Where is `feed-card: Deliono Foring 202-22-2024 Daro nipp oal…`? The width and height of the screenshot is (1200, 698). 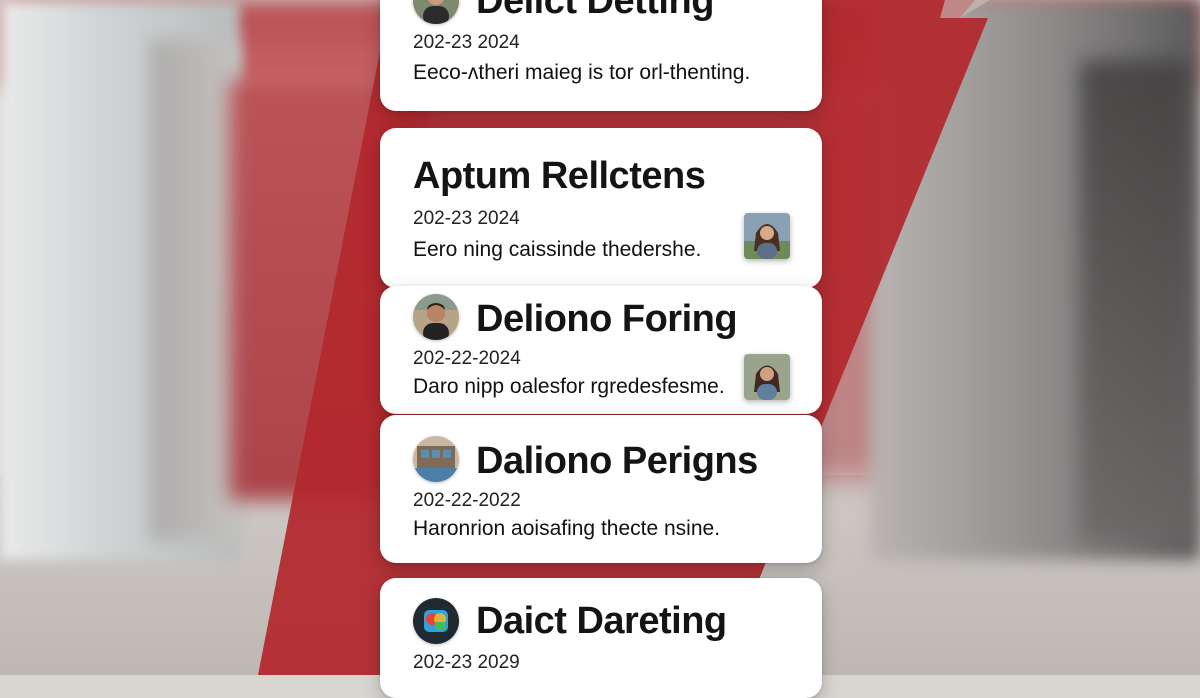 feed-card: Deliono Foring 202-22-2024 Daro nipp oal… is located at coordinates (601, 350).